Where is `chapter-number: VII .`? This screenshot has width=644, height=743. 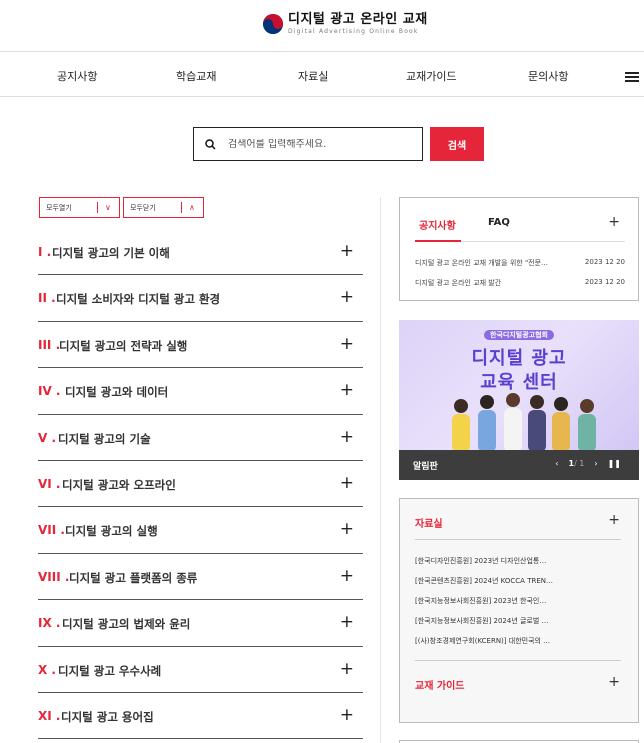 chapter-number: VII . is located at coordinates (51, 530).